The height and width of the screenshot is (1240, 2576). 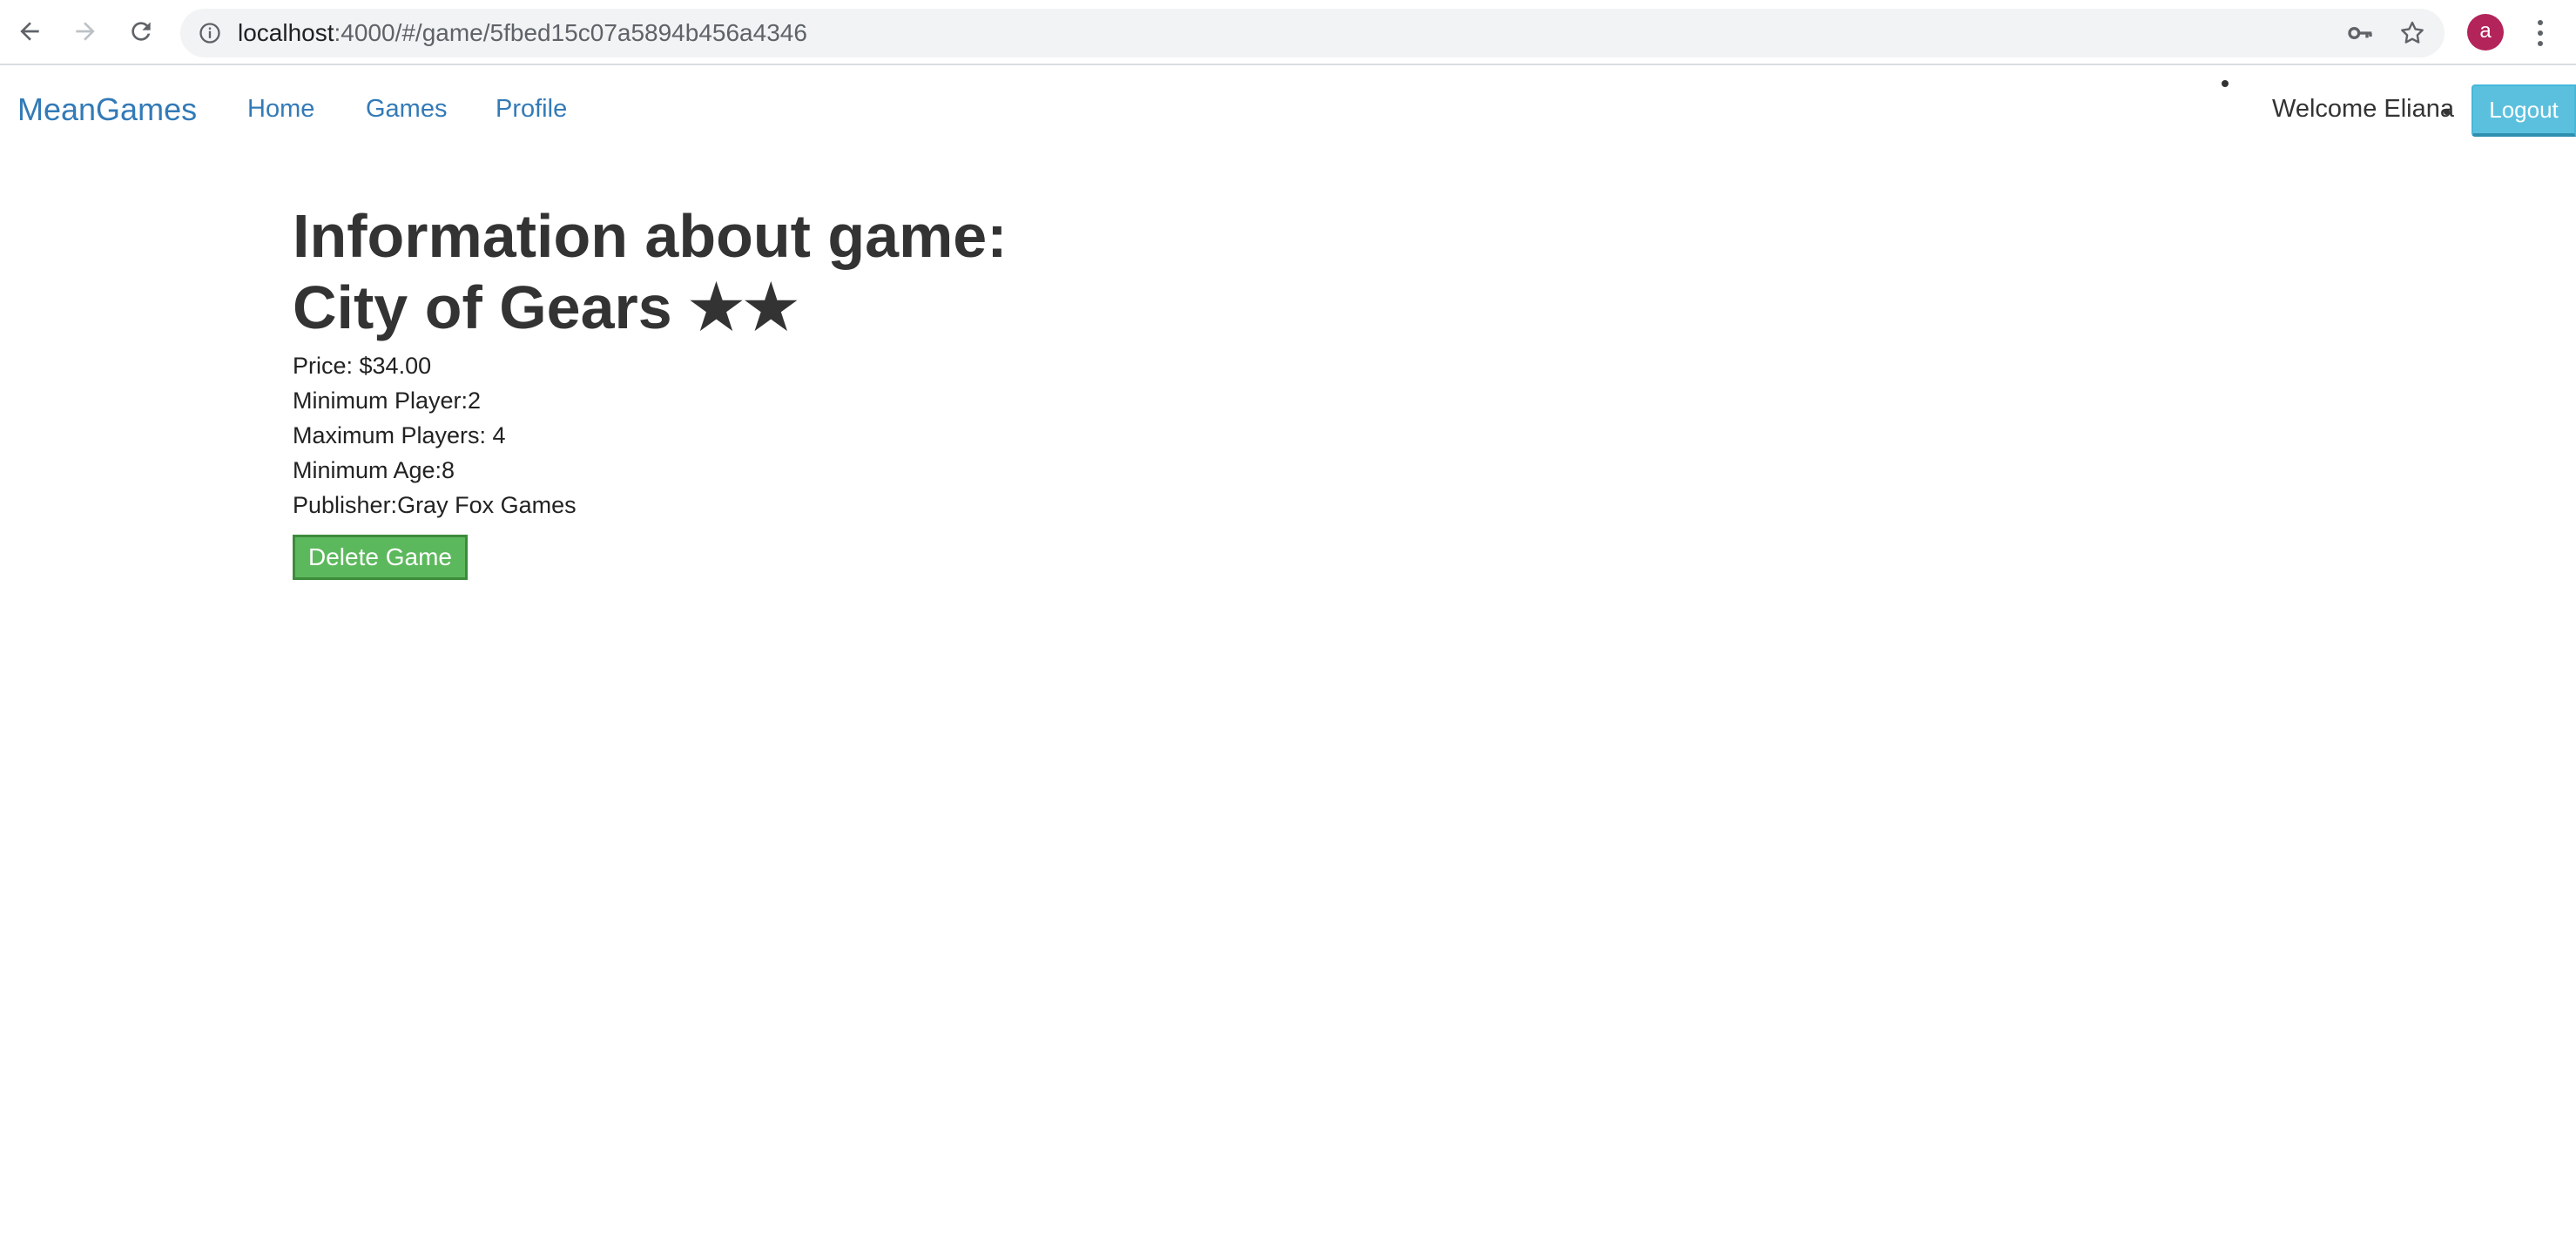 What do you see at coordinates (2363, 109) in the screenshot?
I see `welcome-text: Welcome Eliana` at bounding box center [2363, 109].